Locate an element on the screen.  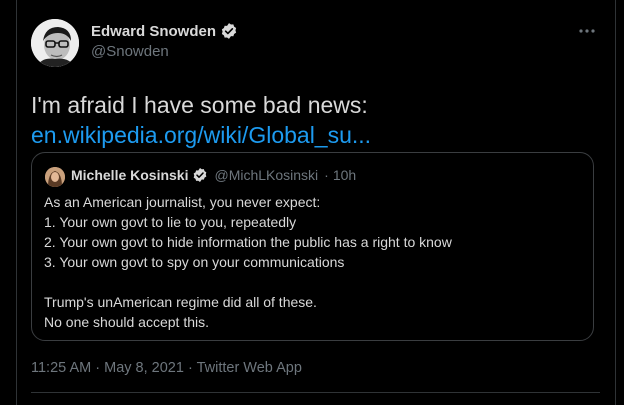
divider is located at coordinates (315, 392).